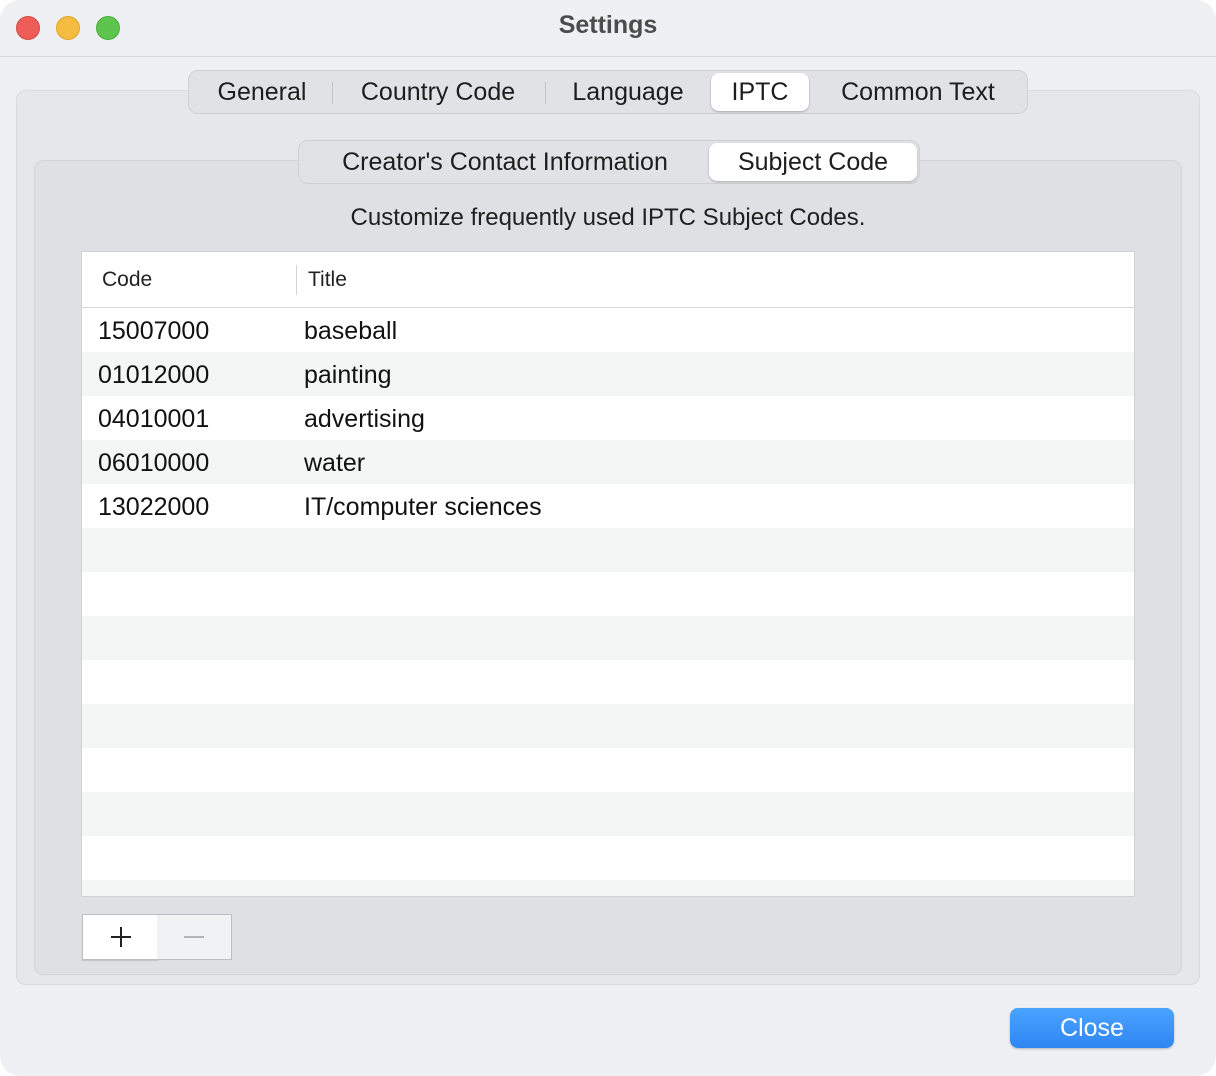 This screenshot has width=1216, height=1076. I want to click on plus-icon, so click(121, 937).